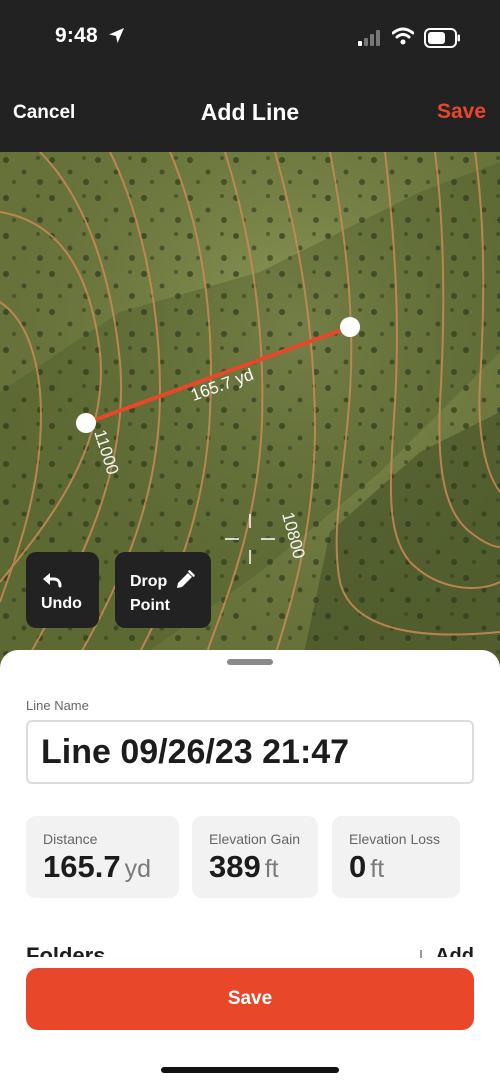 The height and width of the screenshot is (1084, 500). I want to click on distance-stat: Distance 165.7 yd, so click(102, 857).